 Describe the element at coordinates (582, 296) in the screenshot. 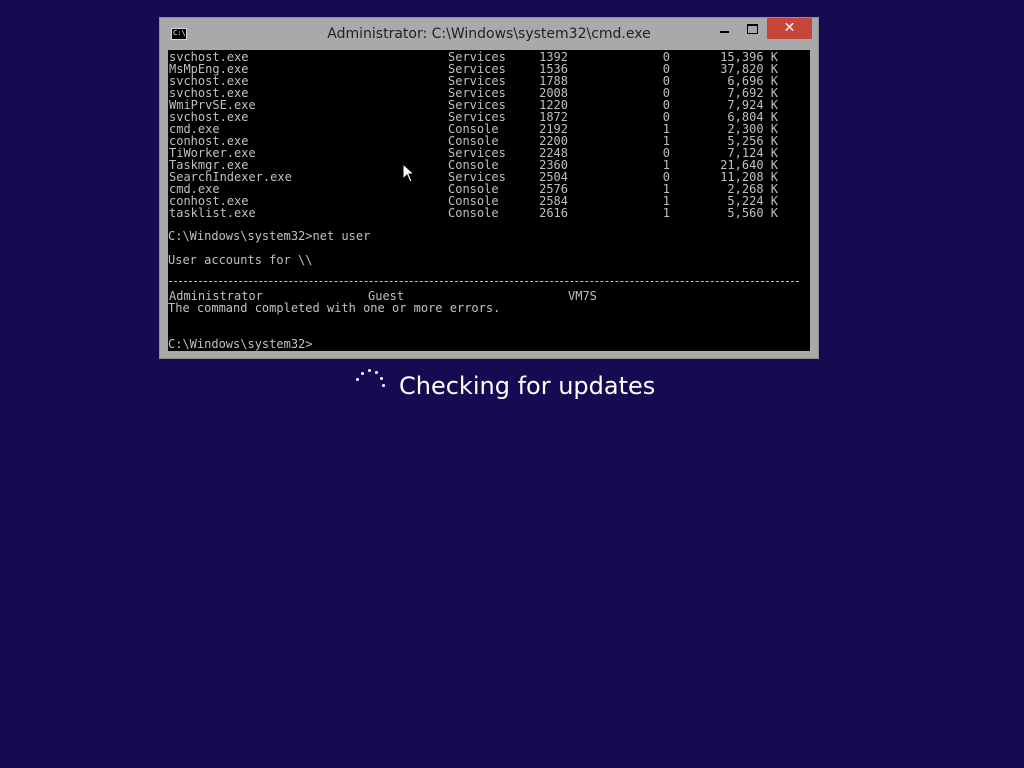

I see `account-name: VM7S` at that location.